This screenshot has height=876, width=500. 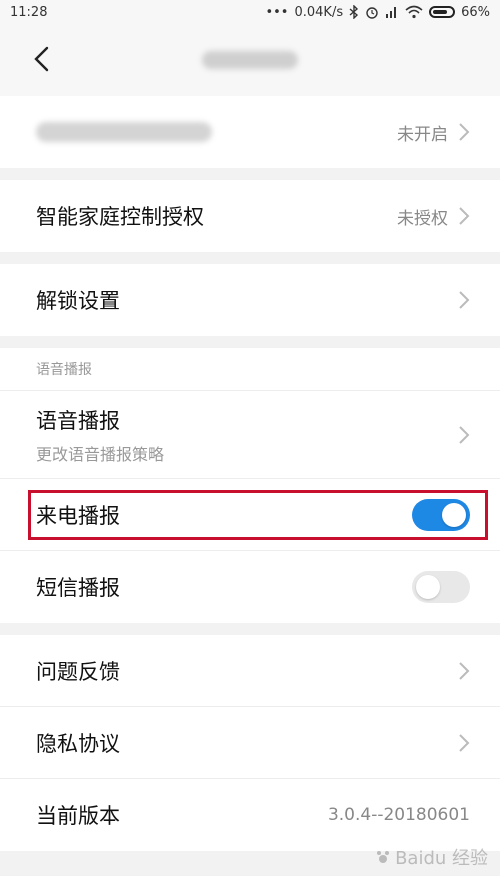 What do you see at coordinates (120, 217) in the screenshot?
I see `smart-home-label: 智能家庭控制授权` at bounding box center [120, 217].